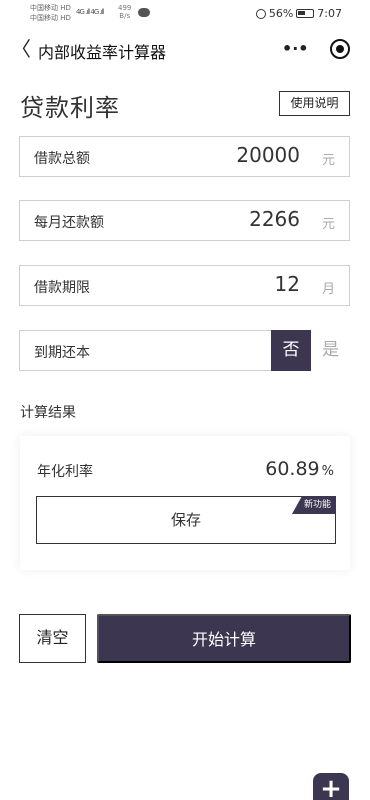 The height and width of the screenshot is (800, 370). I want to click on clock: 7:07, so click(329, 13).